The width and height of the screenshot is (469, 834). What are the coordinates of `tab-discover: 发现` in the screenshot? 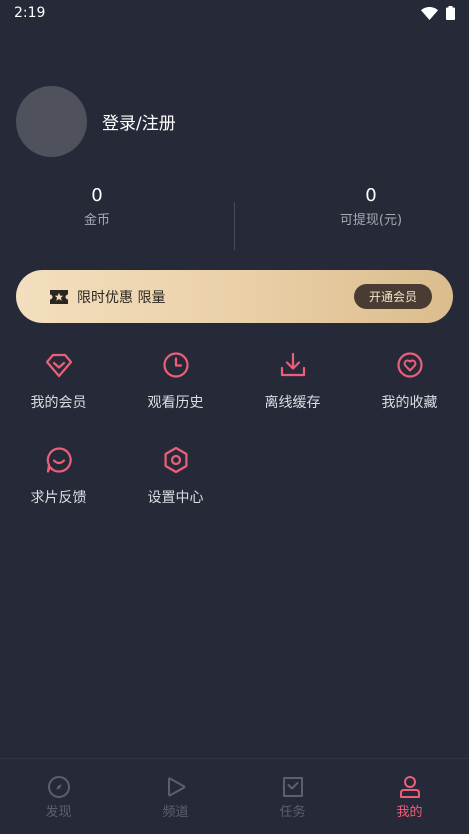 It's located at (58, 797).